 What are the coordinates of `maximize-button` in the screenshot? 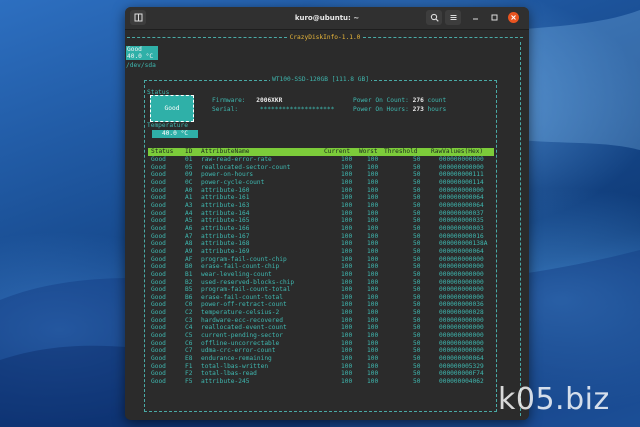 It's located at (494, 17).